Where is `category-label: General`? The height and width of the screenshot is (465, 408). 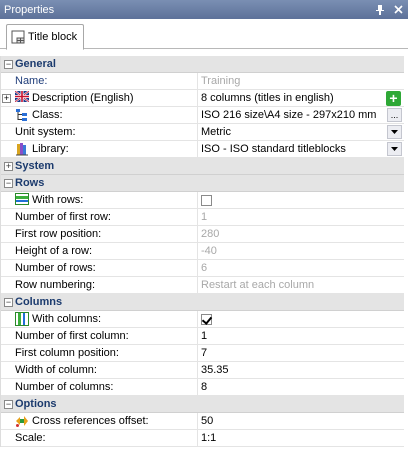
category-label: General is located at coordinates (35, 64).